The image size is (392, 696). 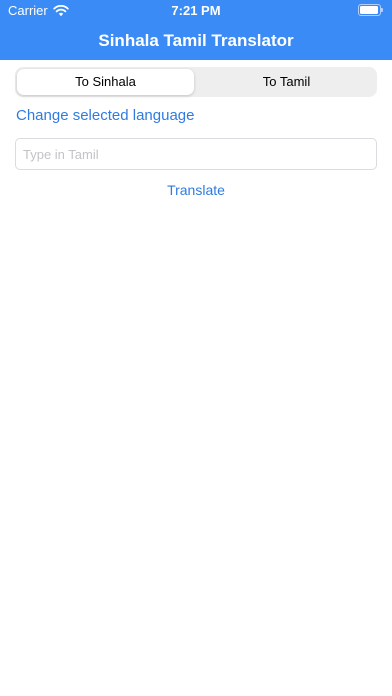 I want to click on text-input, so click(x=196, y=154).